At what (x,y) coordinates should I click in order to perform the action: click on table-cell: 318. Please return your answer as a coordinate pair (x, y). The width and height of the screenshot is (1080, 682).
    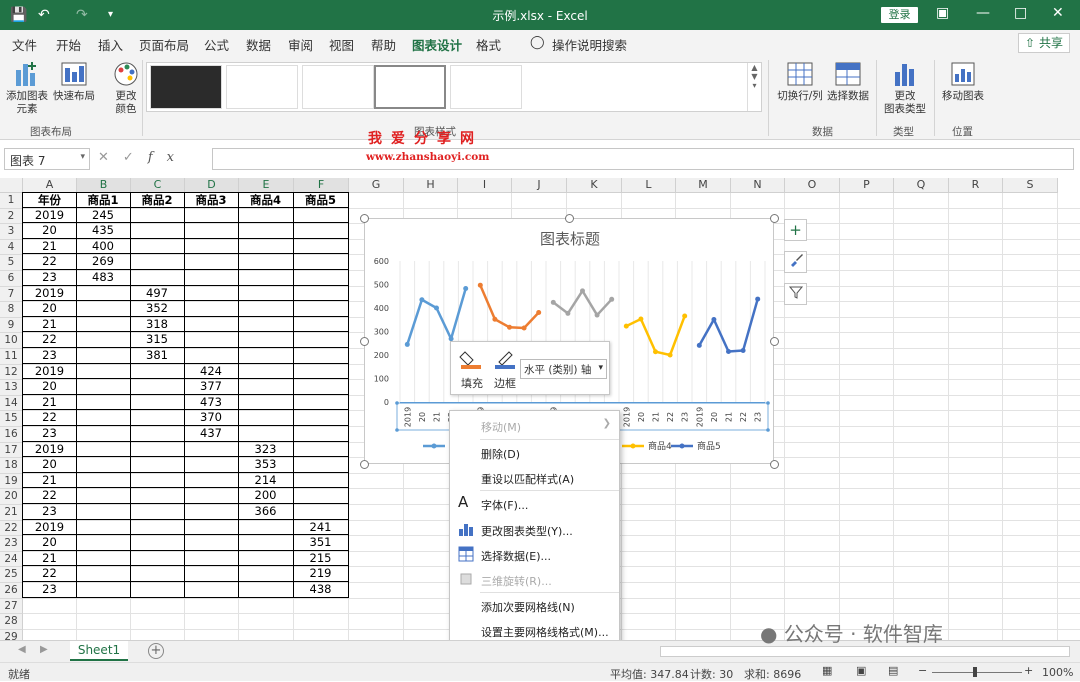
    Looking at the image, I should click on (157, 324).